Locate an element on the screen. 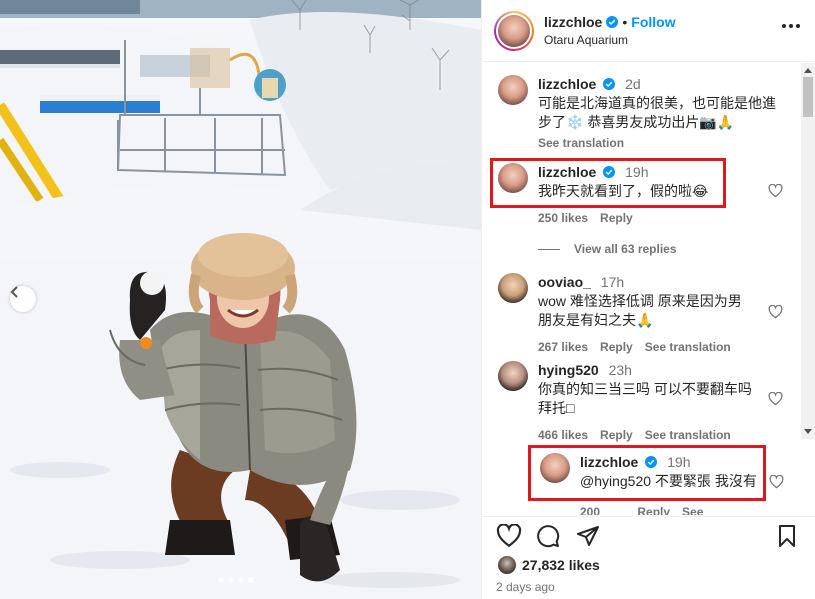  comment-text: 我昨天就看到了，假的啦😂 is located at coordinates (623, 191).